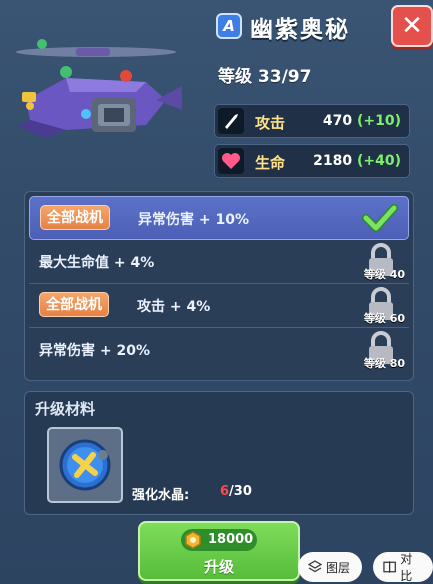  What do you see at coordinates (389, 567) in the screenshot?
I see `compare-icon` at bounding box center [389, 567].